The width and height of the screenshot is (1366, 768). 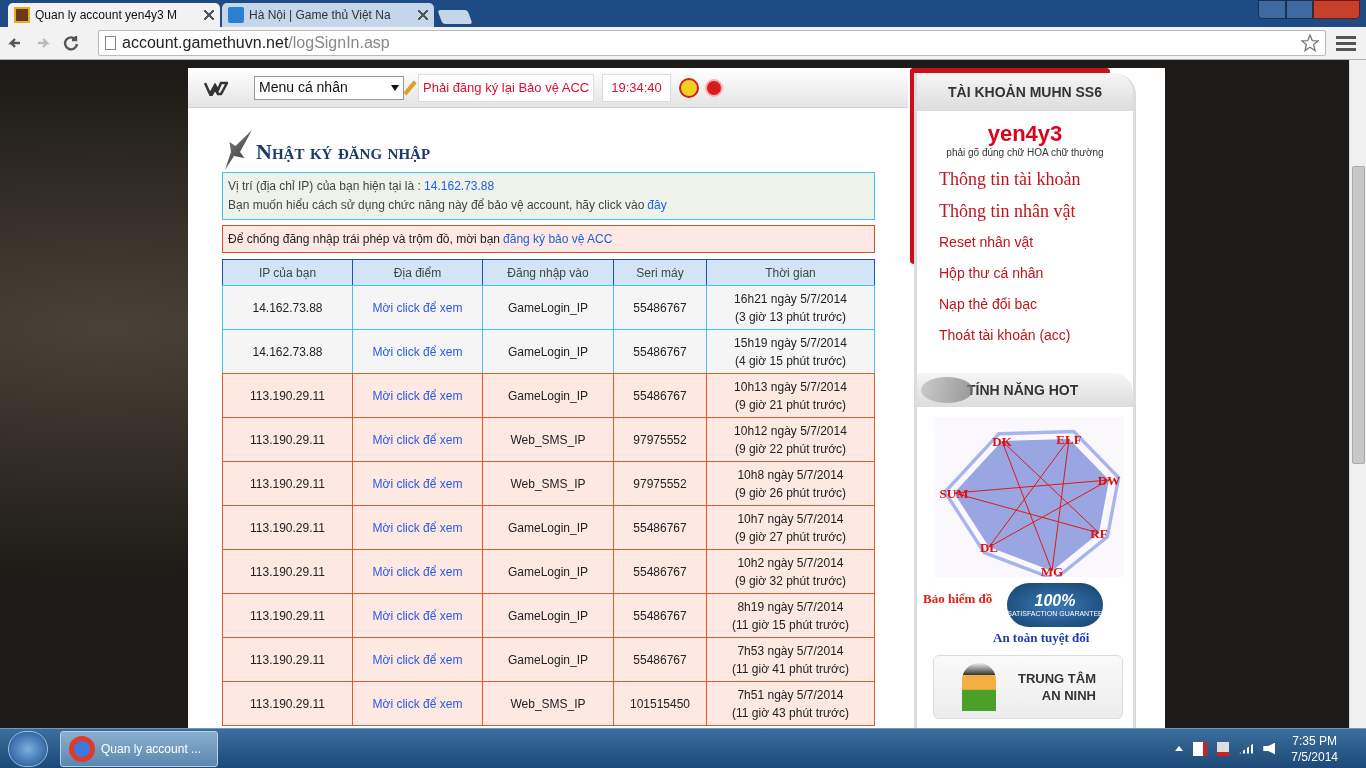 I want to click on scrollbar-thumb, so click(x=1358, y=315).